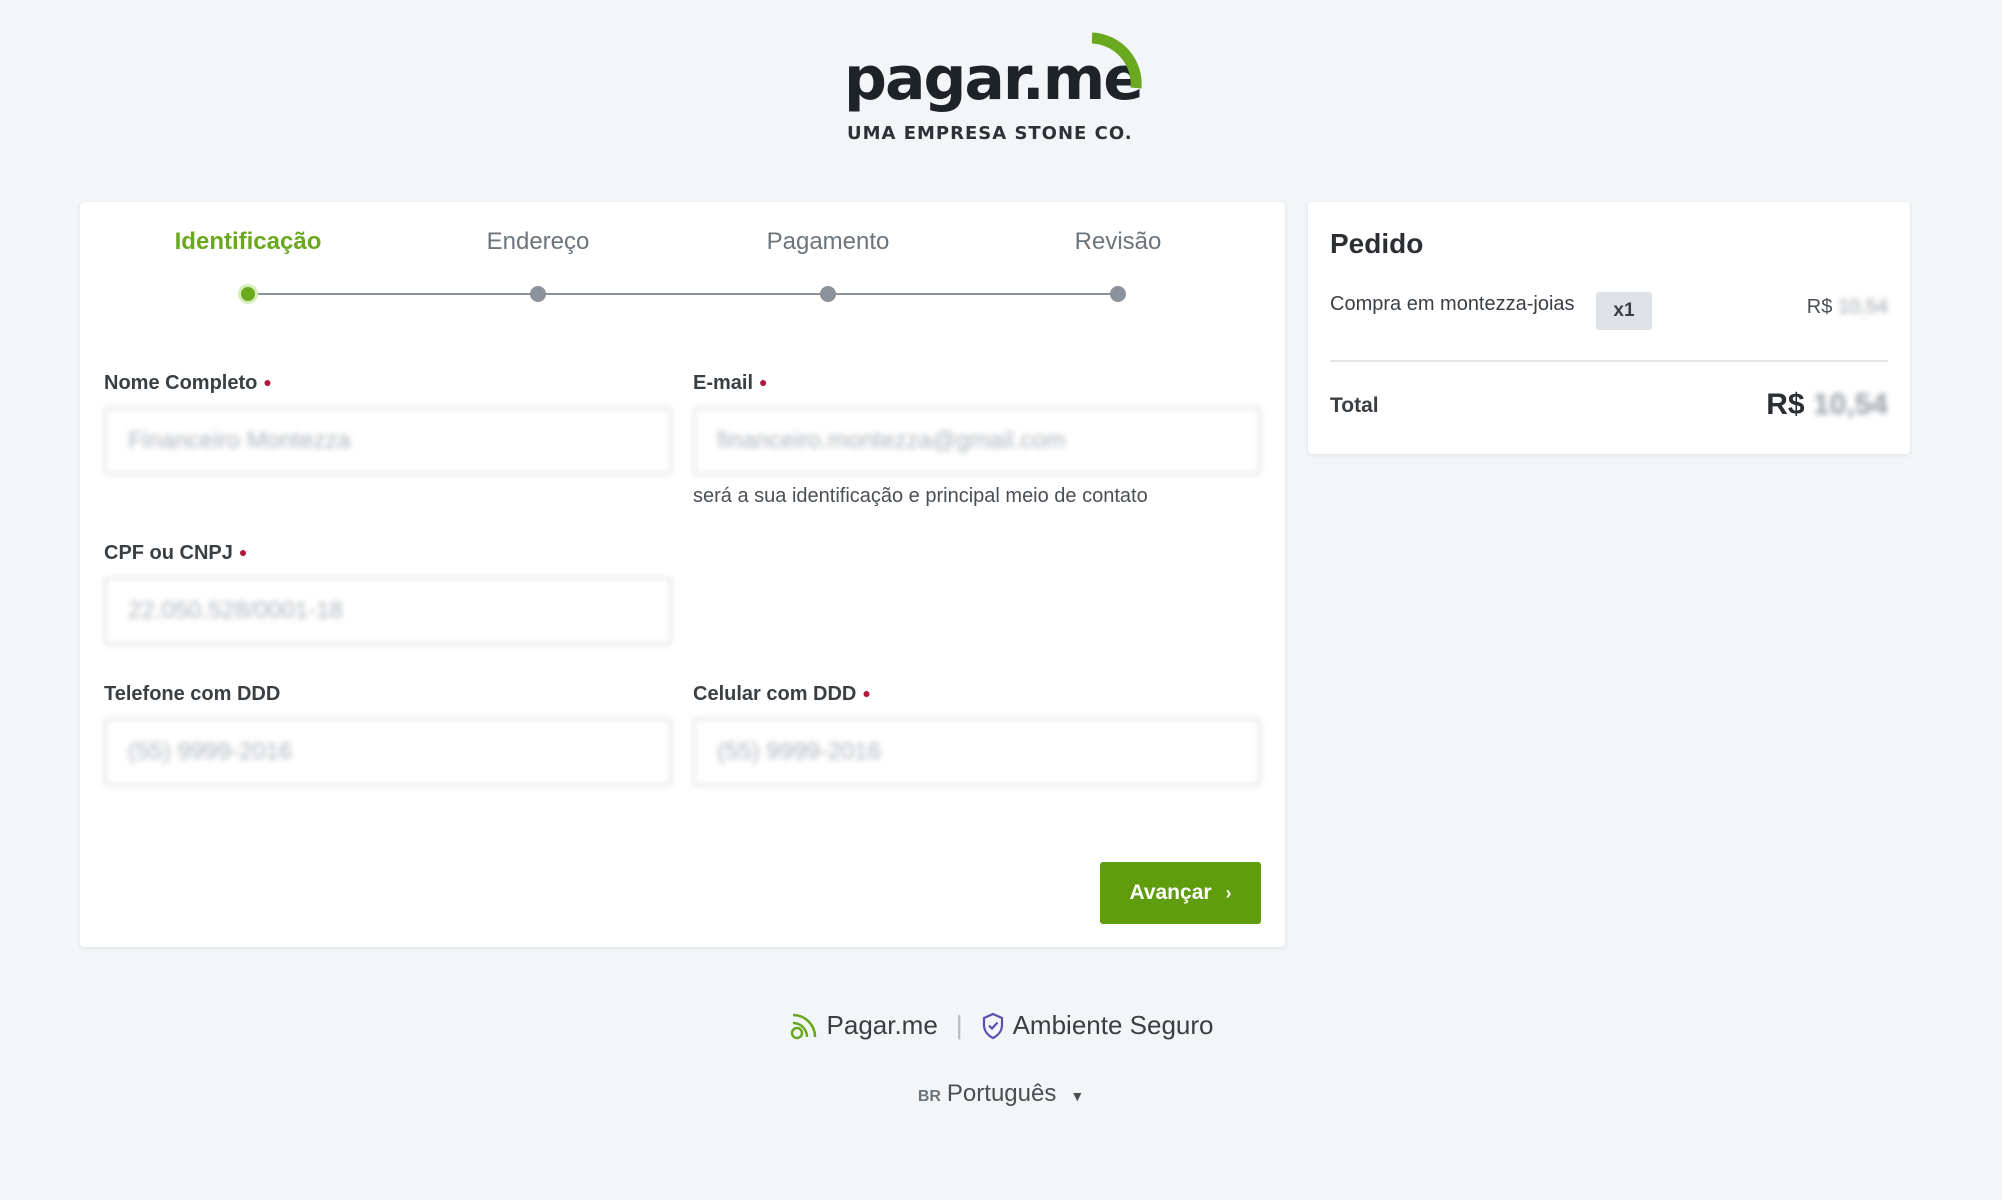 The height and width of the screenshot is (1200, 2002). I want to click on email-label: E-mail ●, so click(730, 383).